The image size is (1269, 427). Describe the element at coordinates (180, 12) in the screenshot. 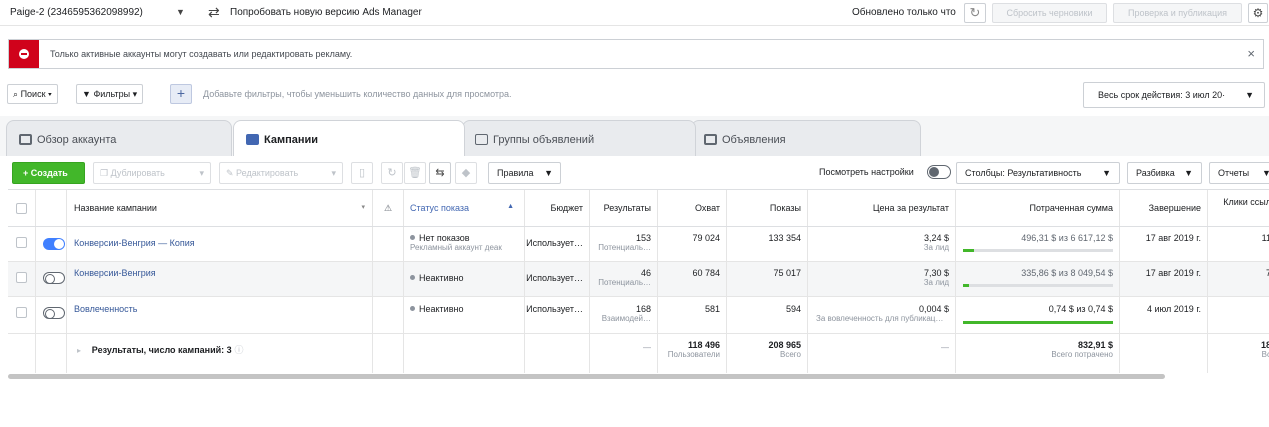

I see `account-caret-icon: ▼` at that location.